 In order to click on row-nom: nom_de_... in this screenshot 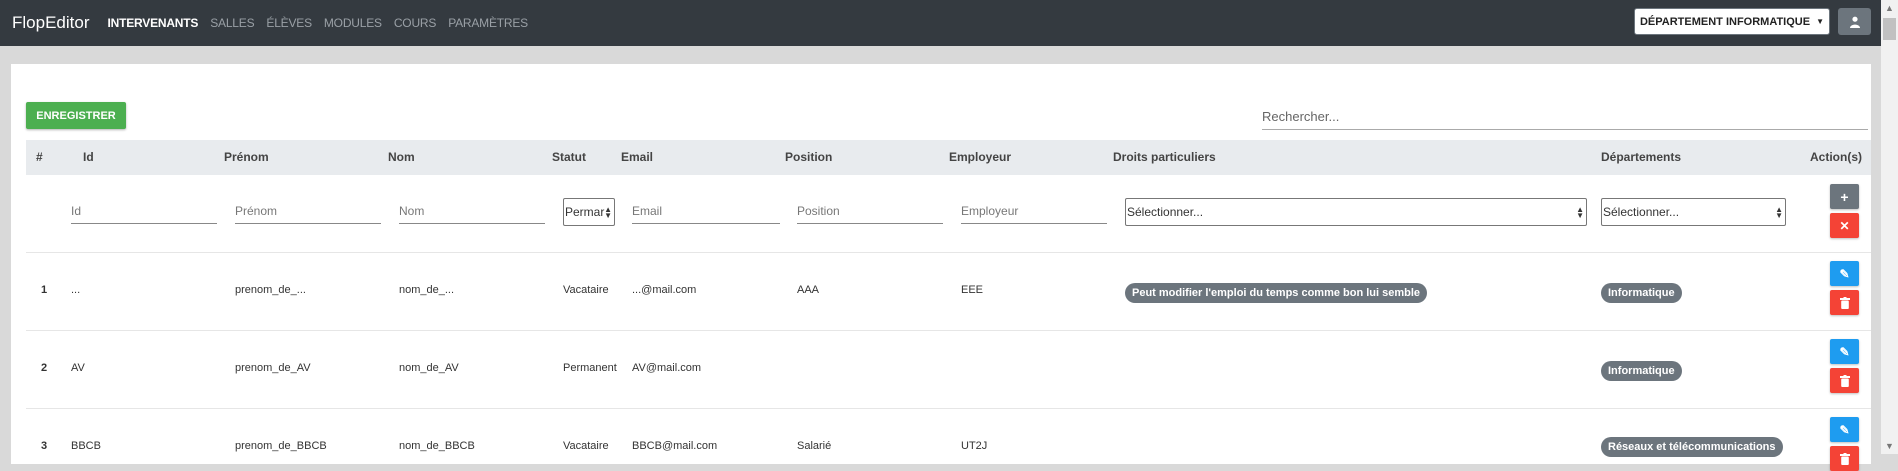, I will do `click(427, 290)`.